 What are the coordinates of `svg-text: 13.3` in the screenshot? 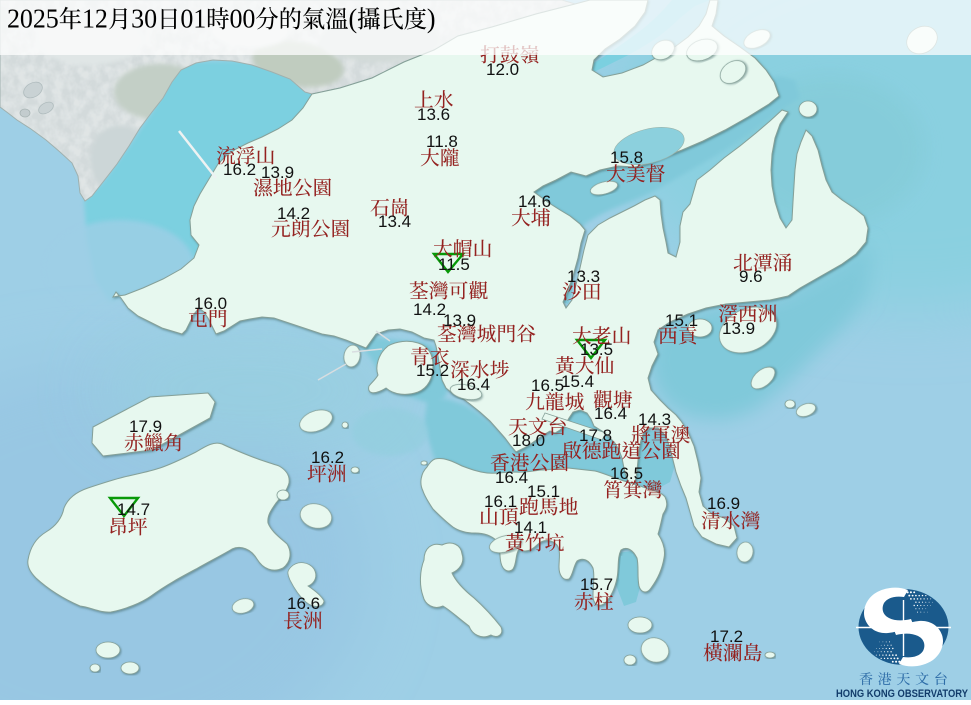 It's located at (583, 276).